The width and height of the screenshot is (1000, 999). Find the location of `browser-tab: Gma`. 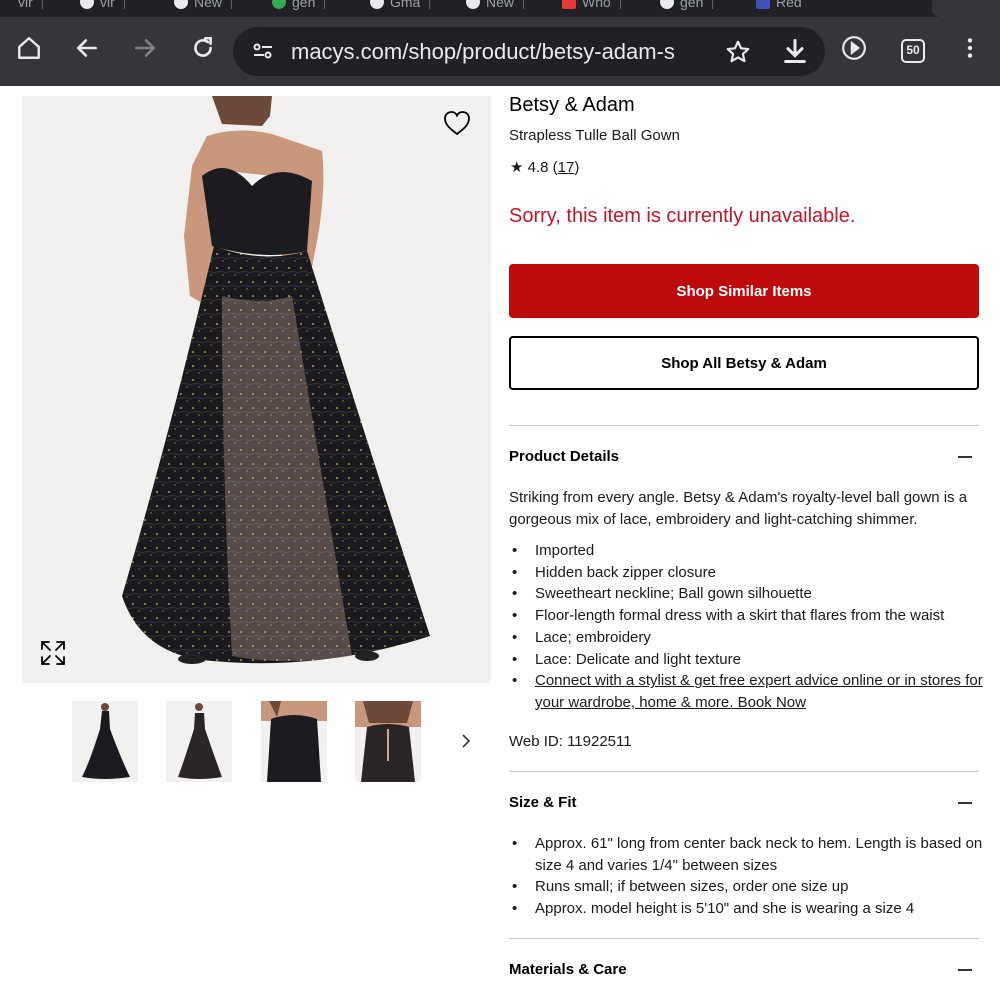

browser-tab: Gma is located at coordinates (400, 6).